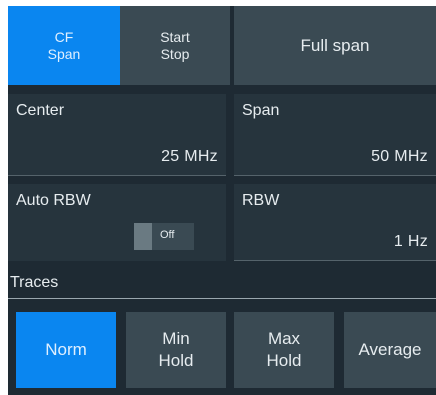 This screenshot has width=436, height=395. What do you see at coordinates (284, 360) in the screenshot?
I see `trace-max-hold-line2: Hold` at bounding box center [284, 360].